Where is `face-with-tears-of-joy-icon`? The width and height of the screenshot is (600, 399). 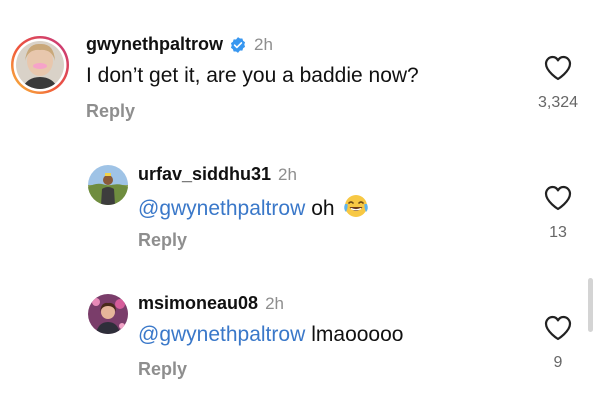 face-with-tears-of-joy-icon is located at coordinates (356, 209).